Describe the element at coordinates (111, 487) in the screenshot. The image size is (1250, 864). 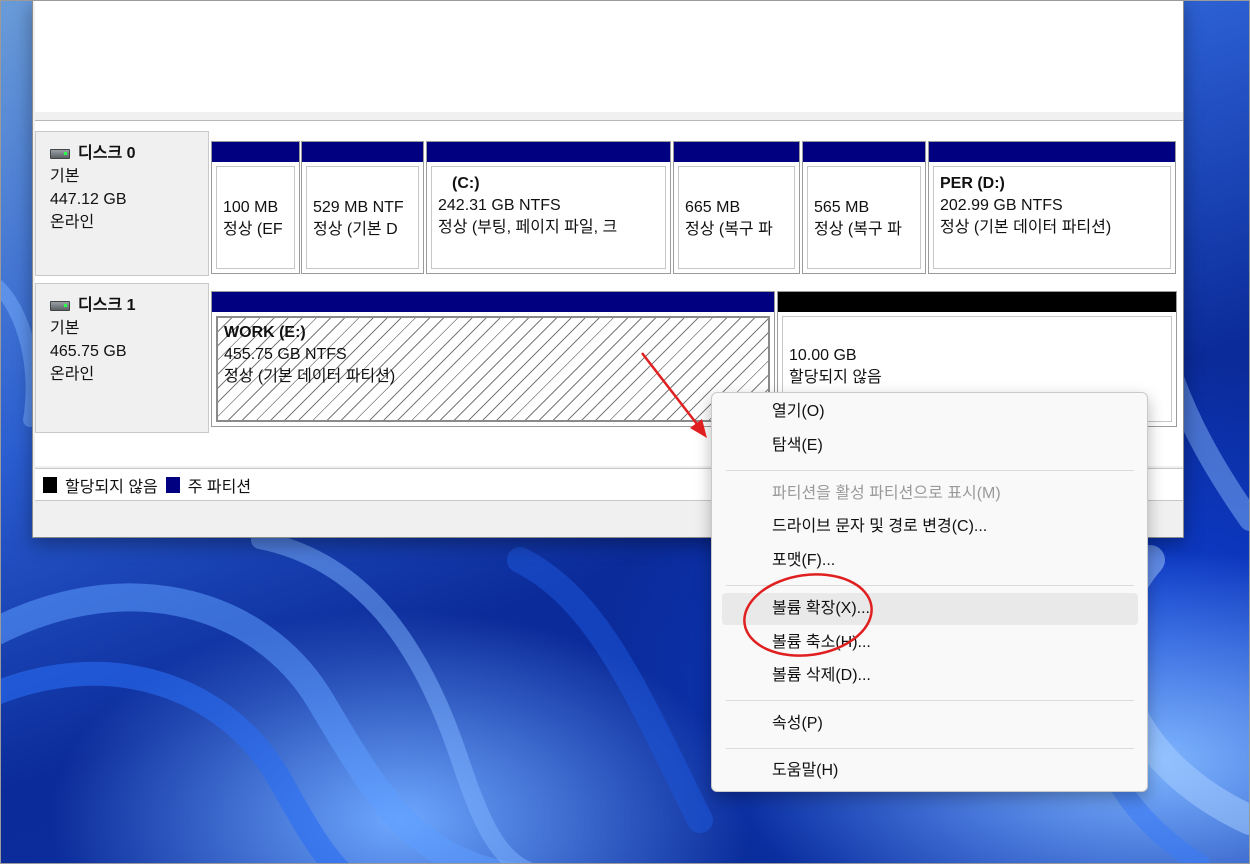
I see `legend-unallocated: 할당되지 않음` at that location.